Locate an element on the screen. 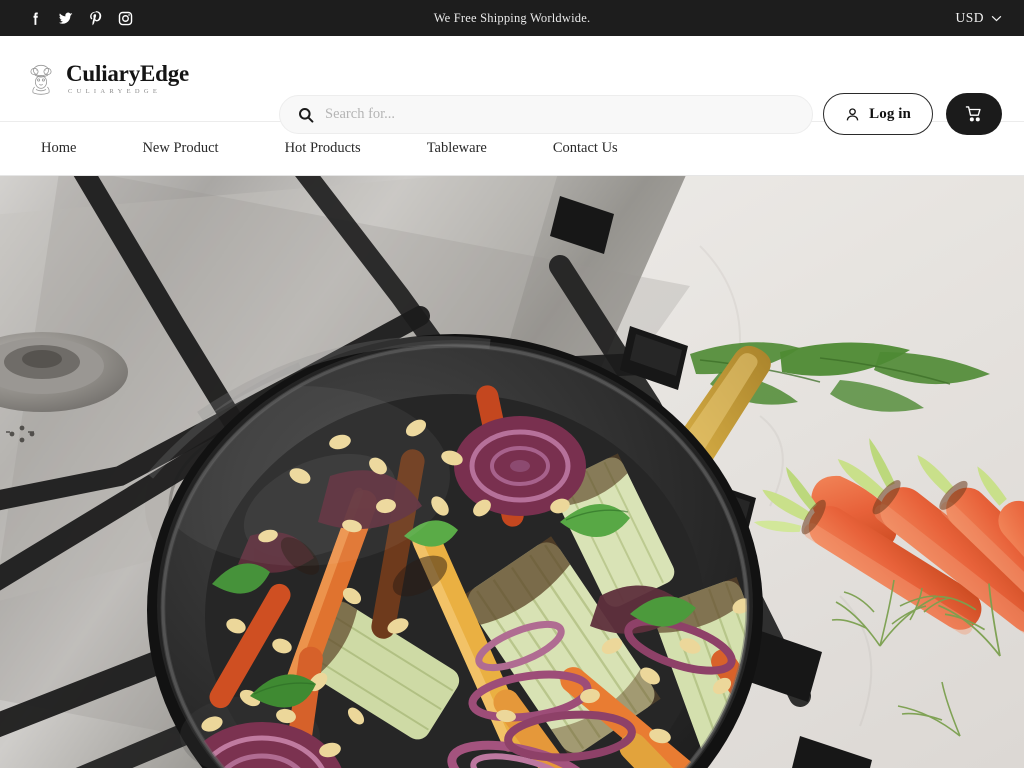 The width and height of the screenshot is (1024, 768). facebook-icon is located at coordinates (35, 18).